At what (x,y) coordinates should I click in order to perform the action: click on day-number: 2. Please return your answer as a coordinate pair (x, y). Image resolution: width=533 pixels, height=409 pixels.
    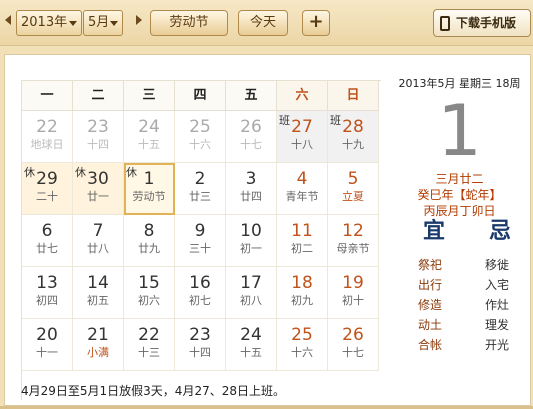
    Looking at the image, I should click on (200, 179).